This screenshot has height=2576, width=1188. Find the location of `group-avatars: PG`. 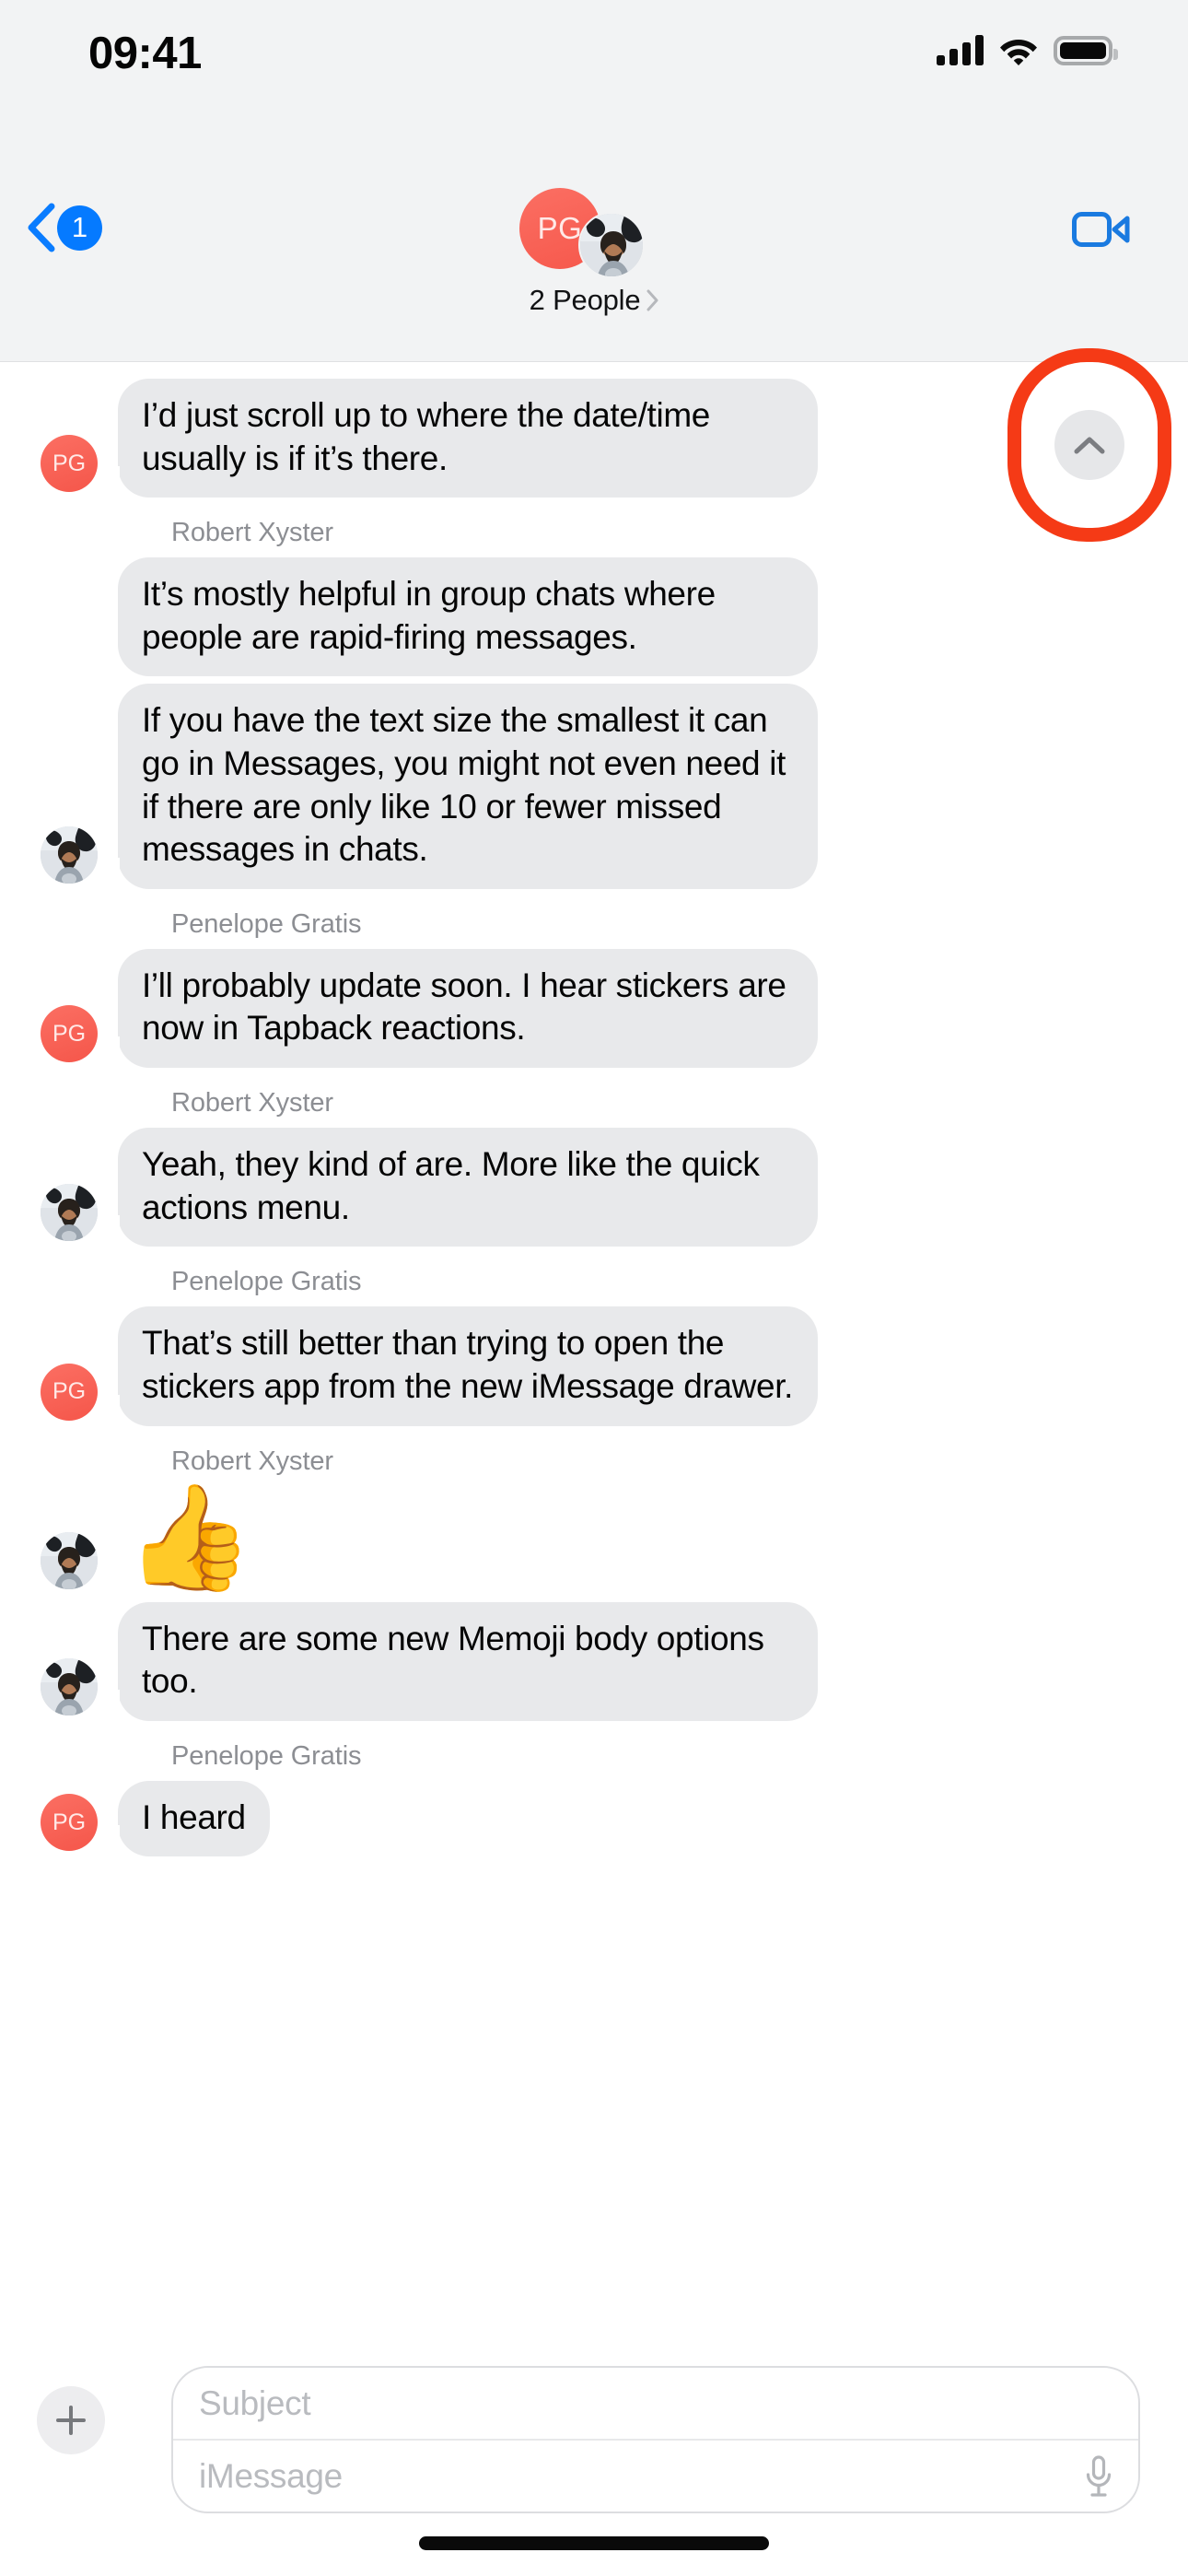

group-avatars: PG is located at coordinates (594, 234).